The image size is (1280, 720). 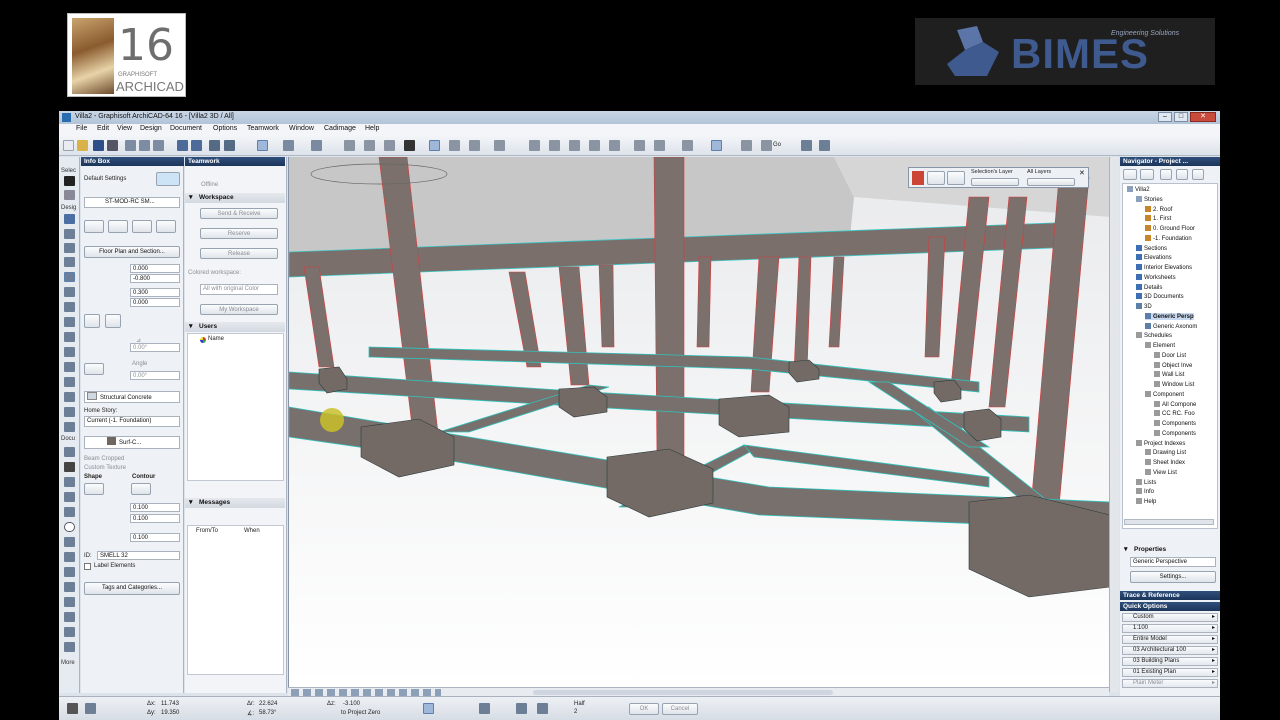 I want to click on properties-value: Generic Perspective, so click(x=1173, y=562).